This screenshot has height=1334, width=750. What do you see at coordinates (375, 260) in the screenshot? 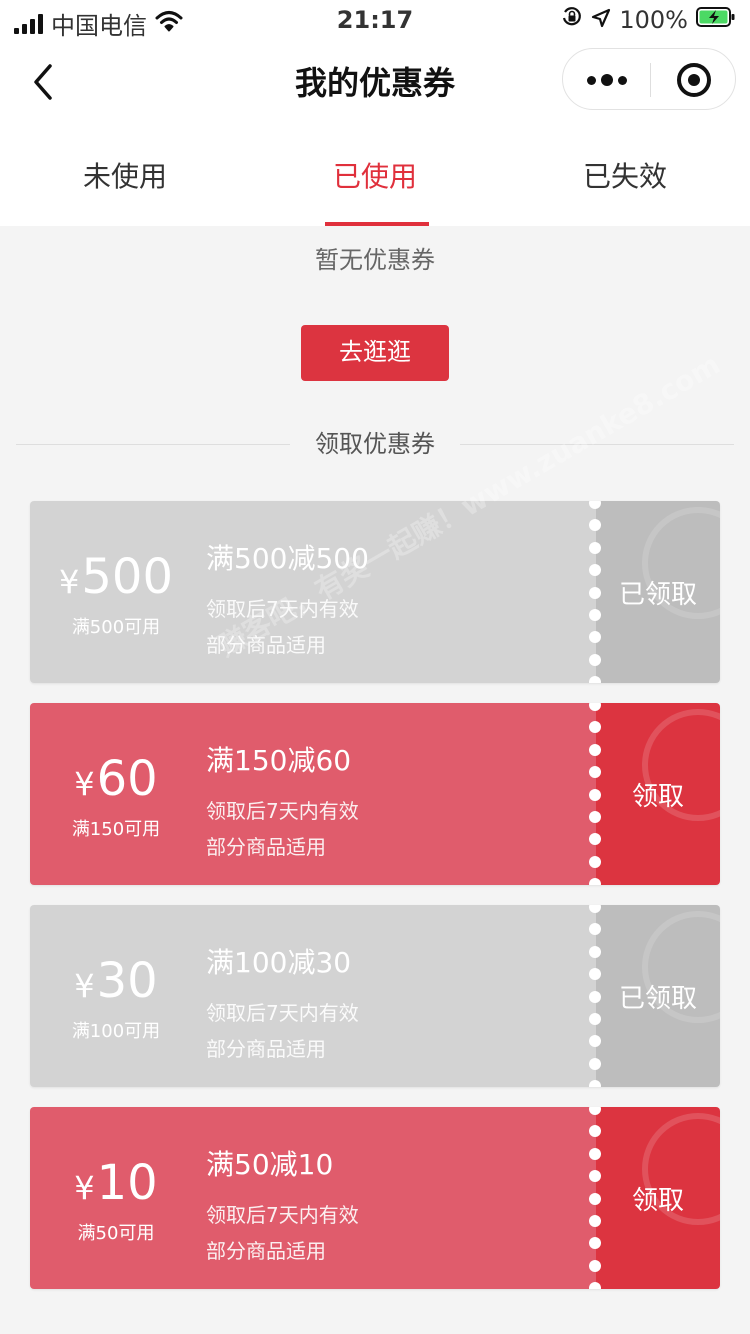
I see `empty-state-text: 暂无优惠券` at bounding box center [375, 260].